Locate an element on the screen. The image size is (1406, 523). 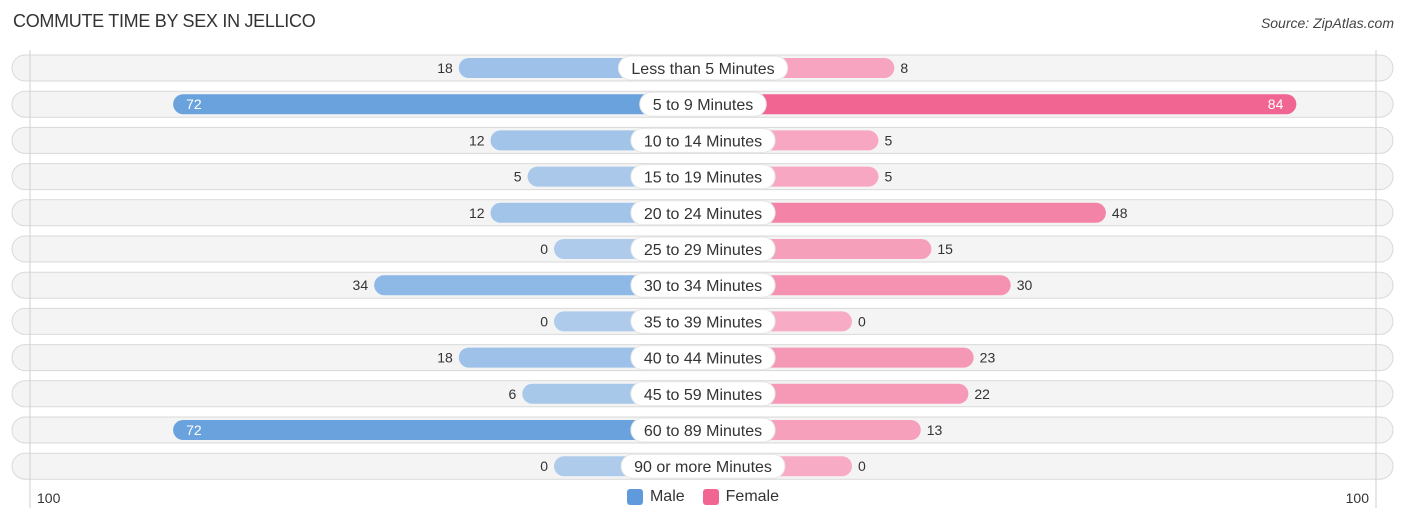
category-label: 40 to 44 Minutes is located at coordinates (703, 359).